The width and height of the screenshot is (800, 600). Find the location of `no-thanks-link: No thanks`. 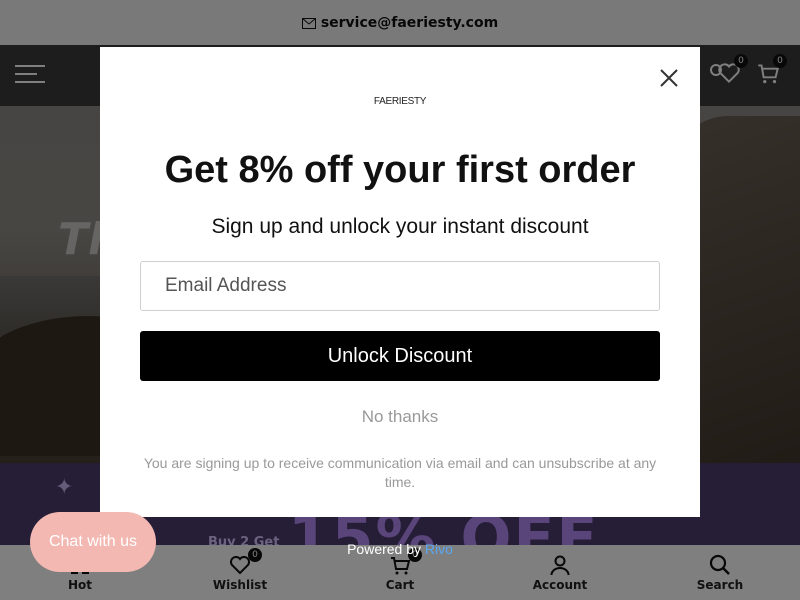

no-thanks-link: No thanks is located at coordinates (400, 417).